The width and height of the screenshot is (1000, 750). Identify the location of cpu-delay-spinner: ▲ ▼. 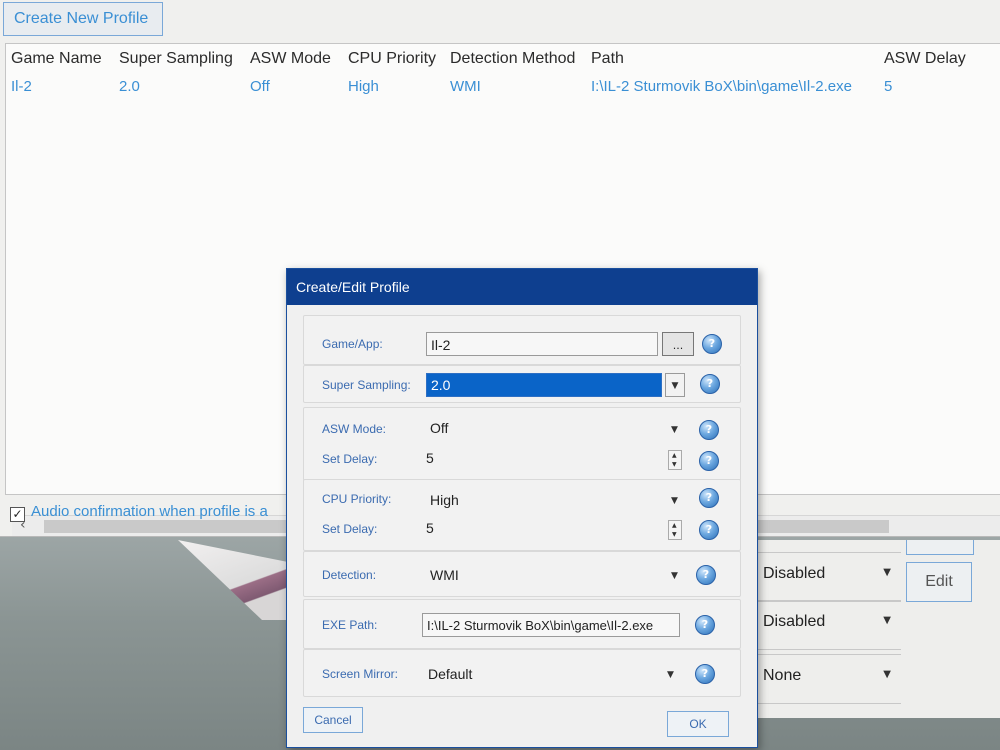
(675, 530).